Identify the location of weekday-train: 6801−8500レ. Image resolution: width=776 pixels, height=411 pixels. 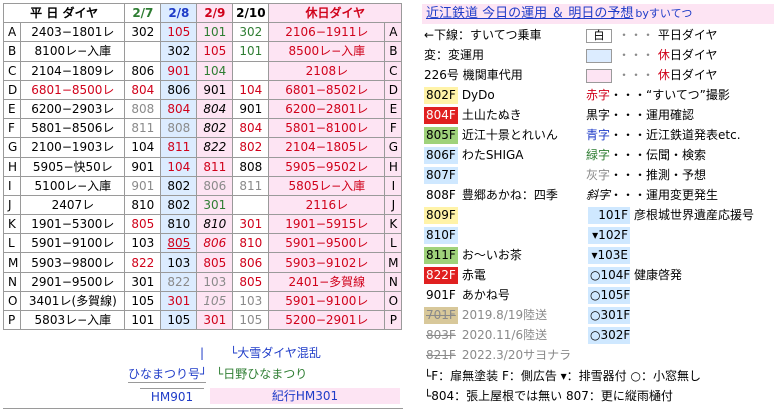
(73, 89).